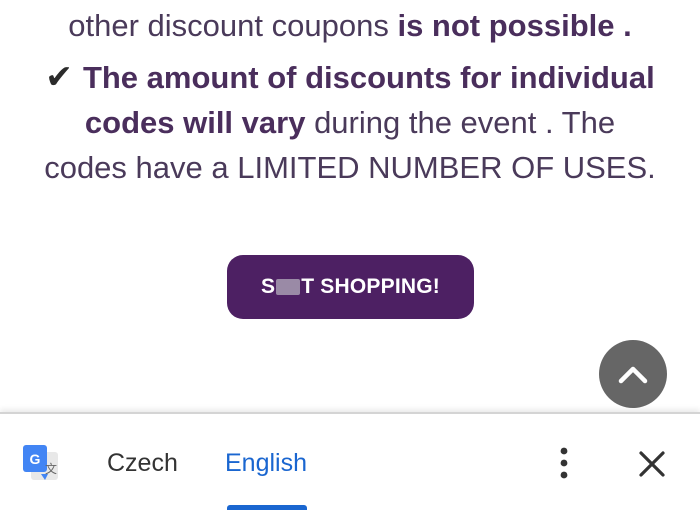  What do you see at coordinates (368, 77) in the screenshot?
I see `info-line-2-bold: The amount of discounts for individual` at bounding box center [368, 77].